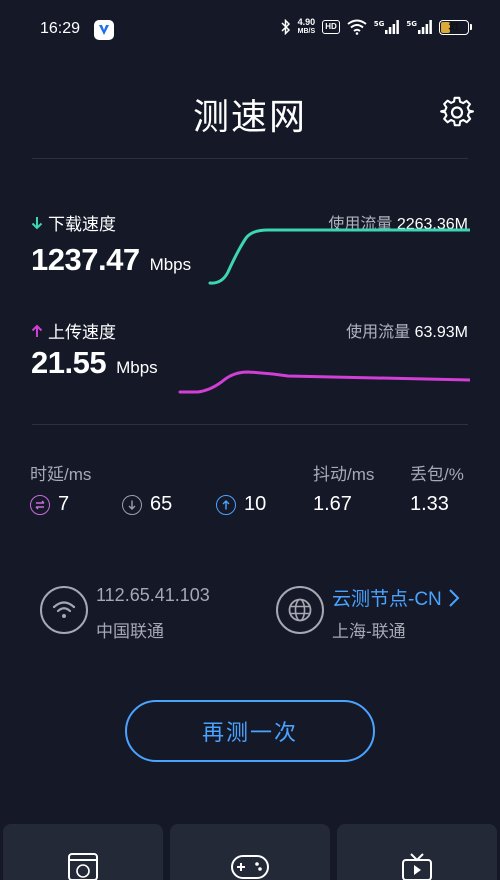  Describe the element at coordinates (37, 330) in the screenshot. I see `upload-arrow-icon` at that location.